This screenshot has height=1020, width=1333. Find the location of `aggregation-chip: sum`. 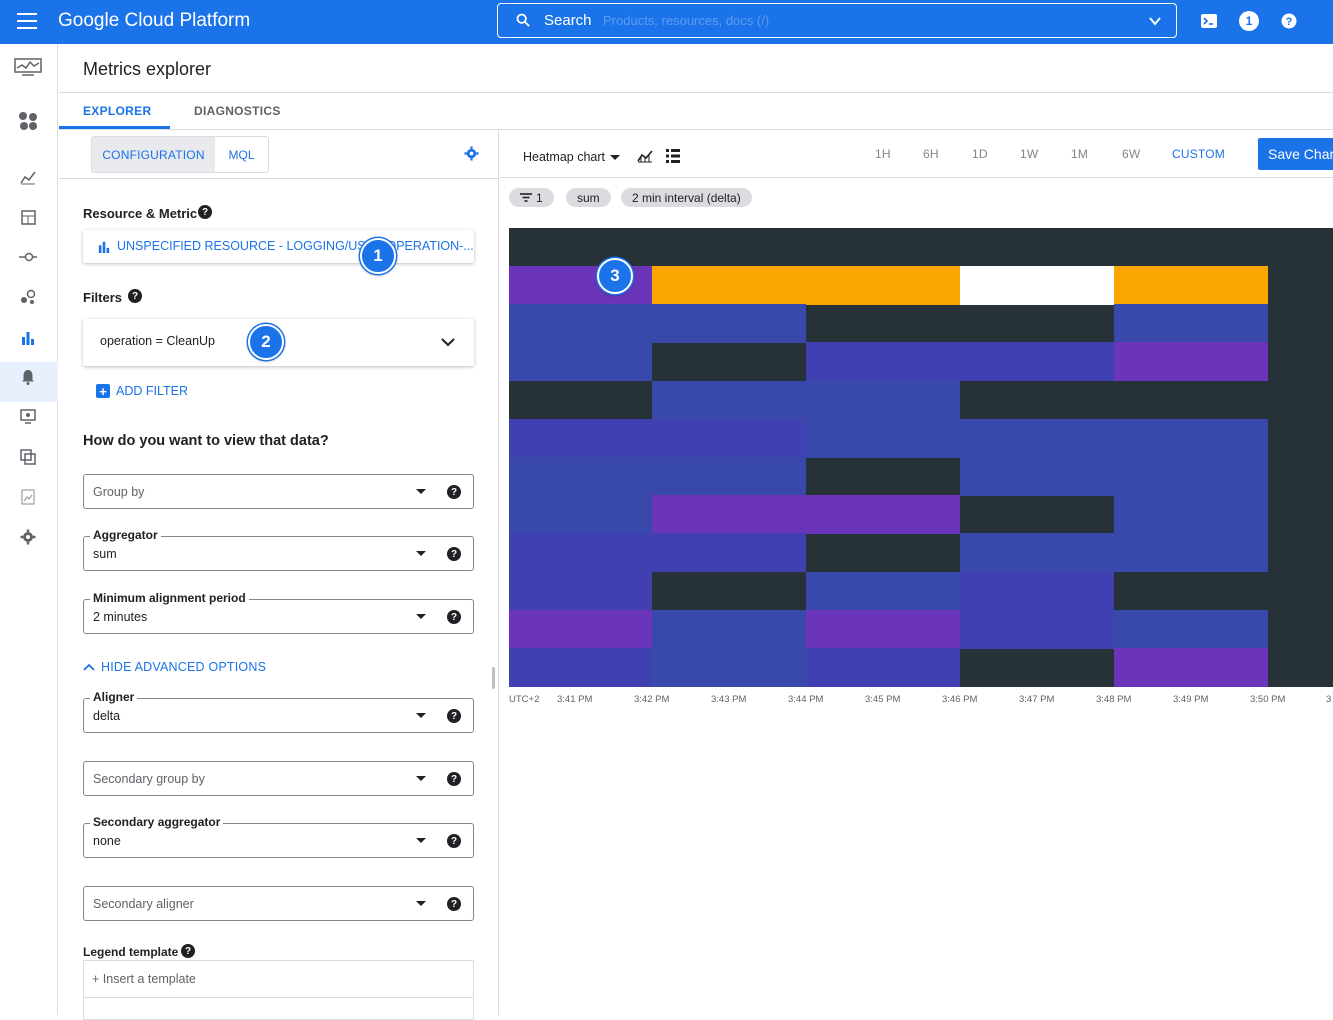

aggregation-chip: sum is located at coordinates (588, 197).